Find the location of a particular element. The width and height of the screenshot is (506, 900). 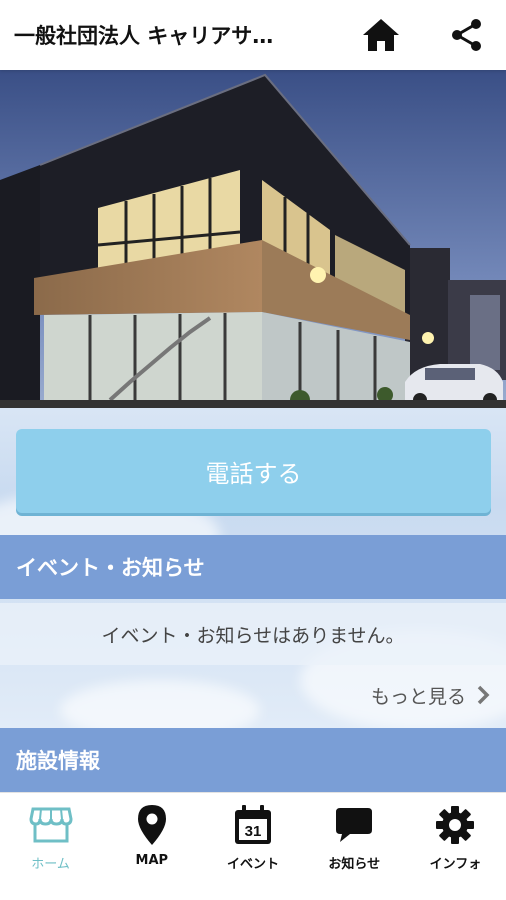

more-link-label: もっと見る is located at coordinates (418, 696).